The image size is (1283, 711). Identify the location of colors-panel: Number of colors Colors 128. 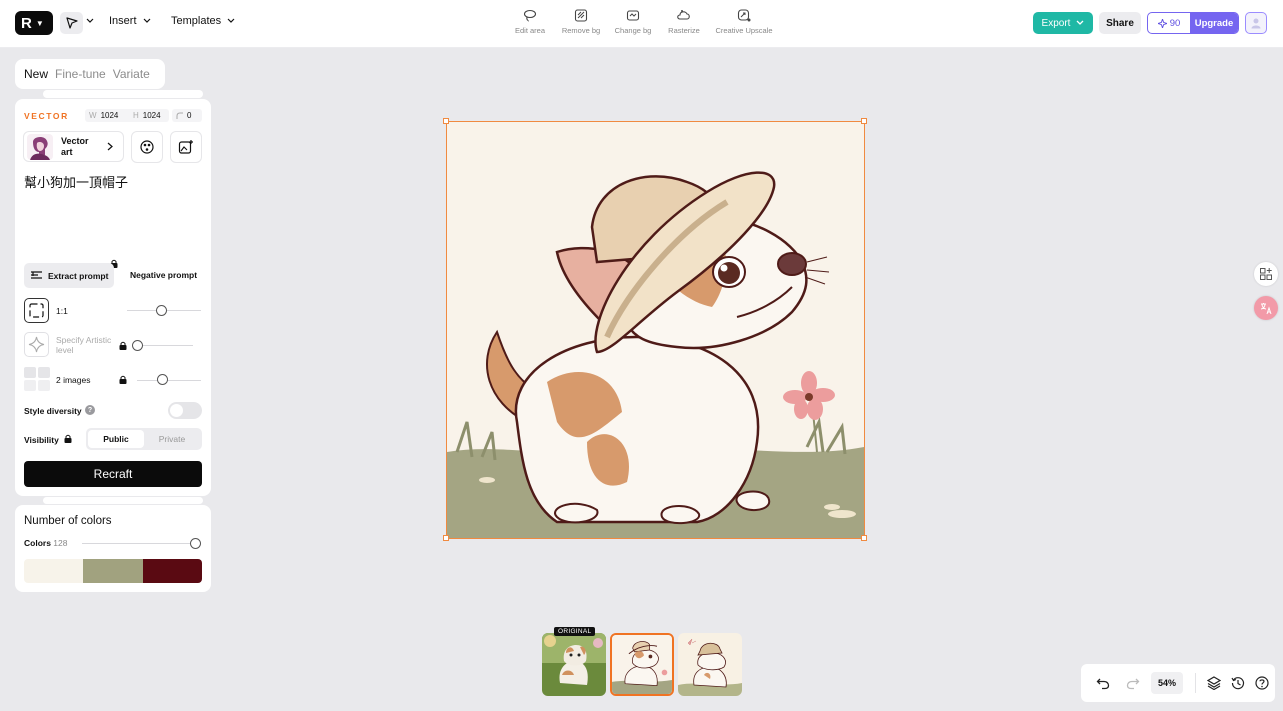
(113, 548).